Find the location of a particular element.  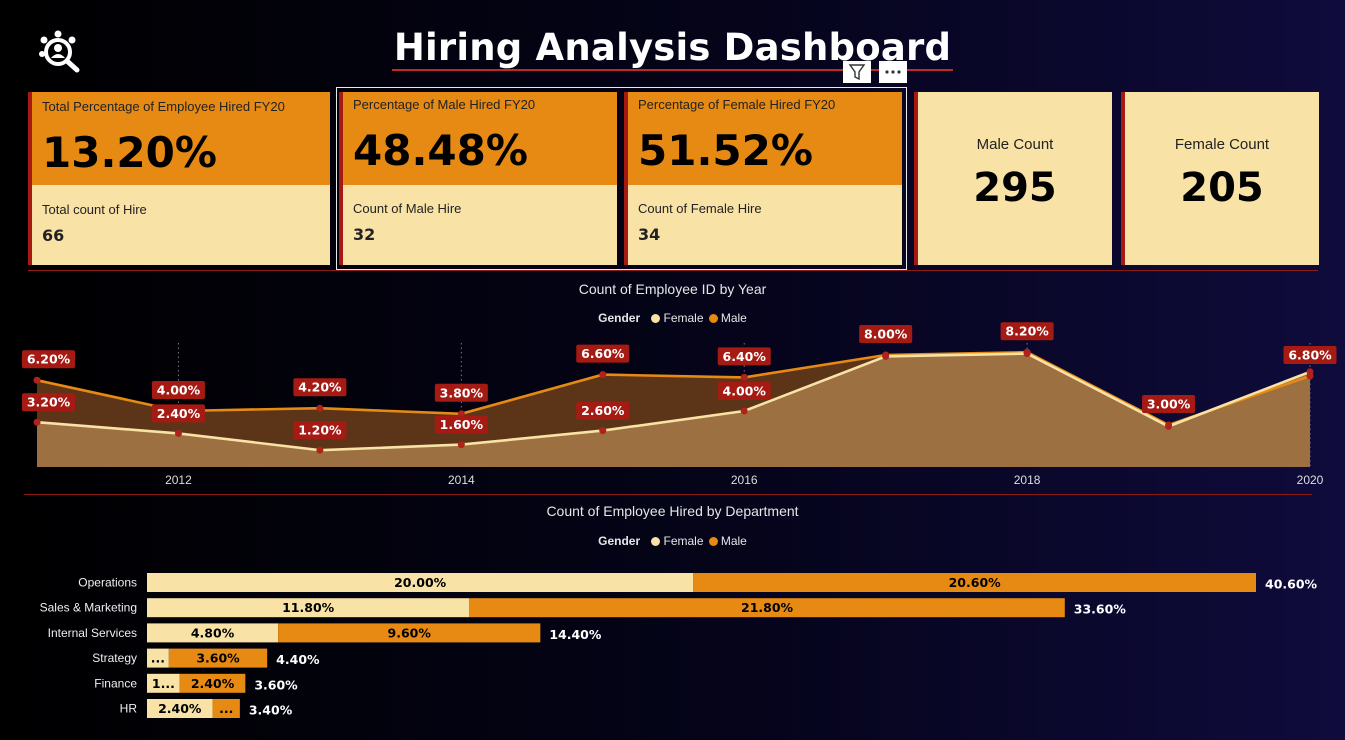

female-area is located at coordinates (673, 410).